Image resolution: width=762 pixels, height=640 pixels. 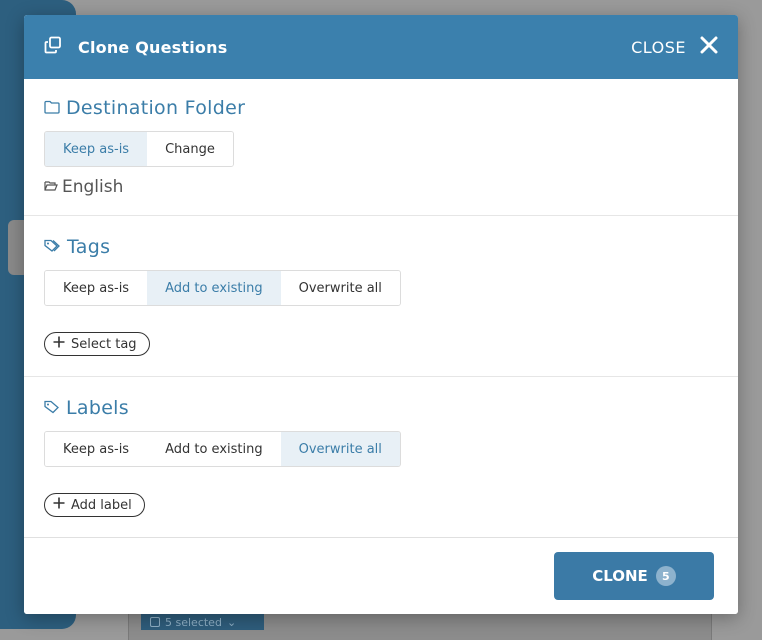 I want to click on close-button: CLOSE, so click(x=674, y=47).